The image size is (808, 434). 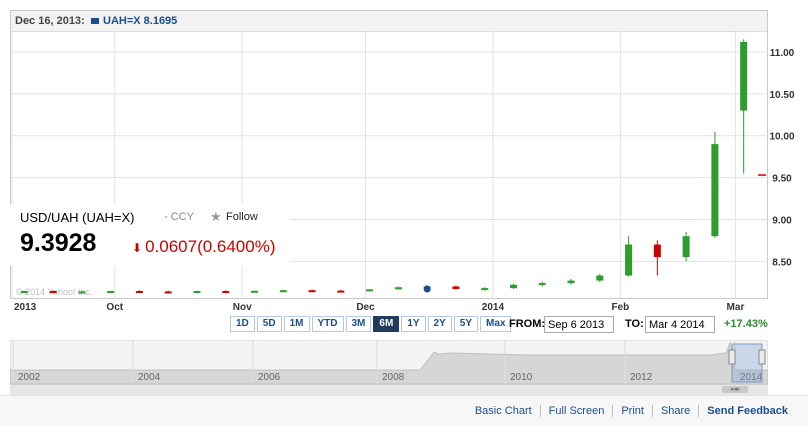 What do you see at coordinates (466, 324) in the screenshot?
I see `range-button-5y: 5Y` at bounding box center [466, 324].